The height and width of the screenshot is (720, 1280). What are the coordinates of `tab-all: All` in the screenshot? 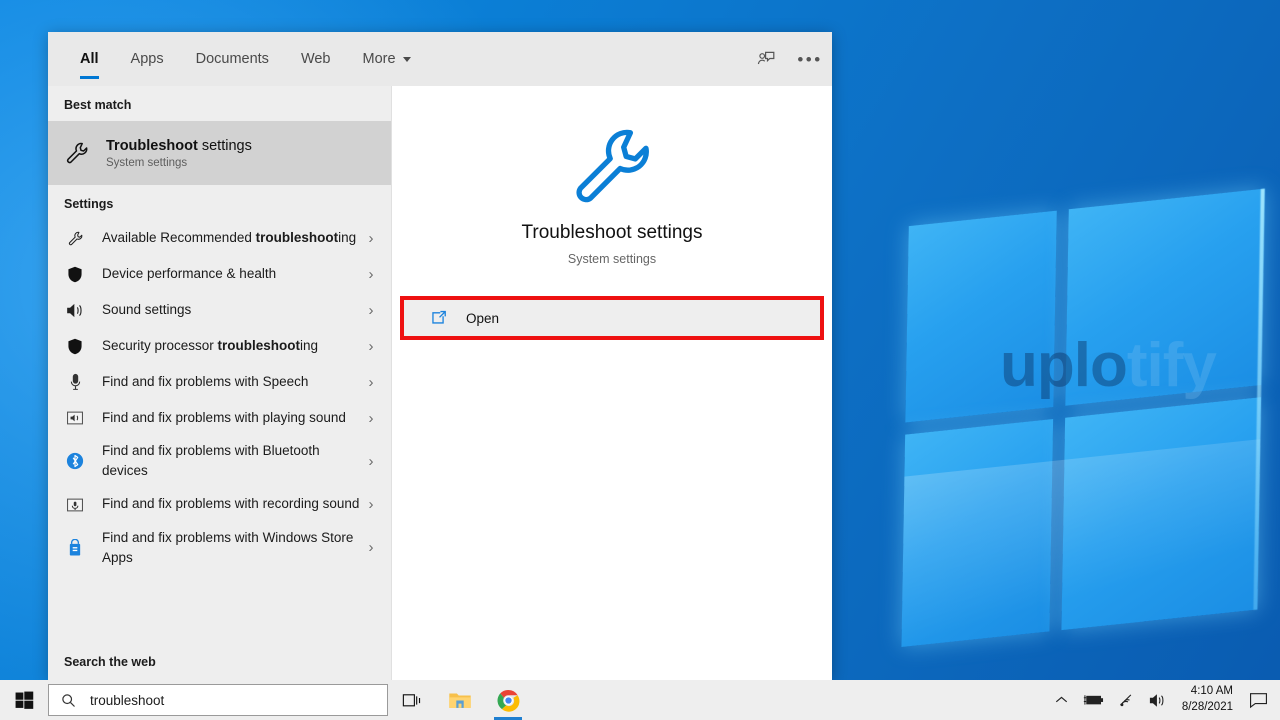 It's located at (89, 59).